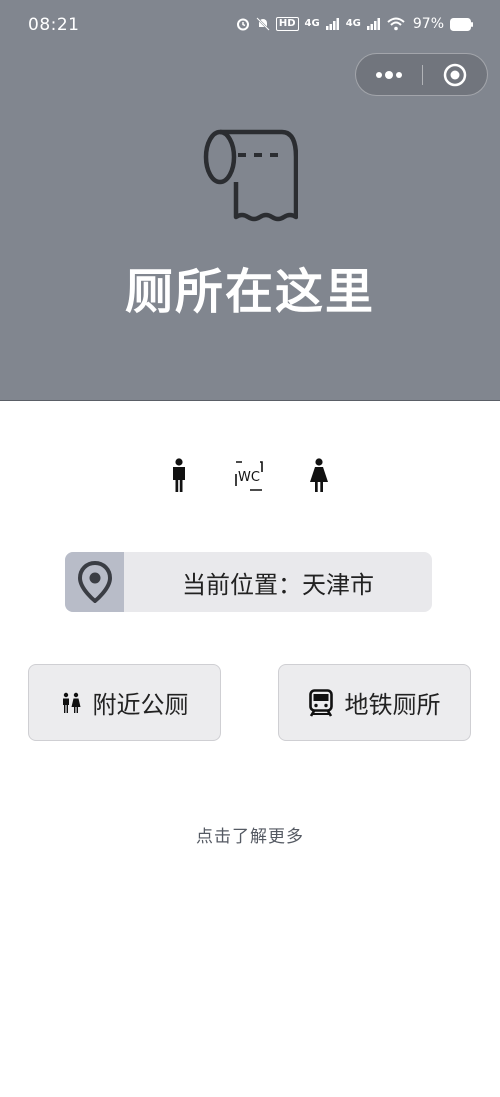 The width and height of the screenshot is (500, 1097). Describe the element at coordinates (428, 24) in the screenshot. I see `battery-percent: 97%` at that location.